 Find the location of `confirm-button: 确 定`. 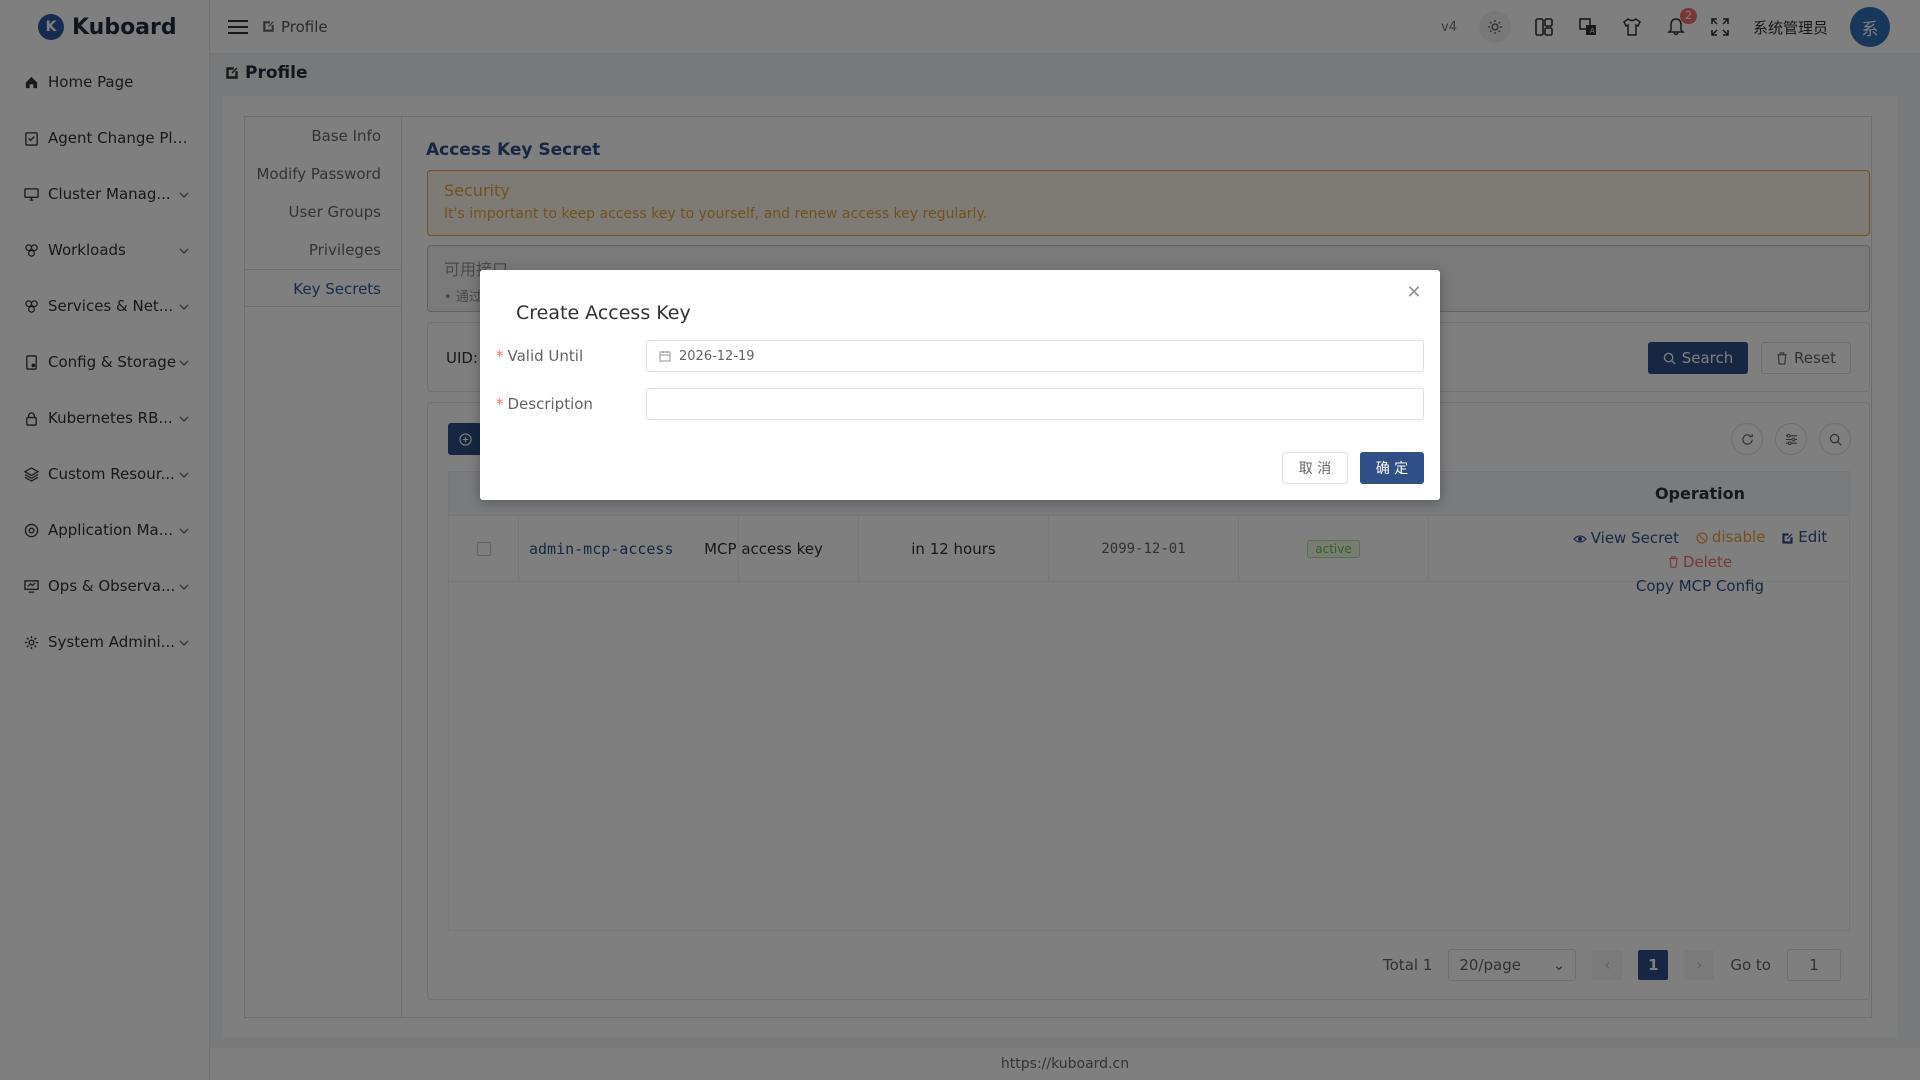

confirm-button: 确 定 is located at coordinates (1392, 468).